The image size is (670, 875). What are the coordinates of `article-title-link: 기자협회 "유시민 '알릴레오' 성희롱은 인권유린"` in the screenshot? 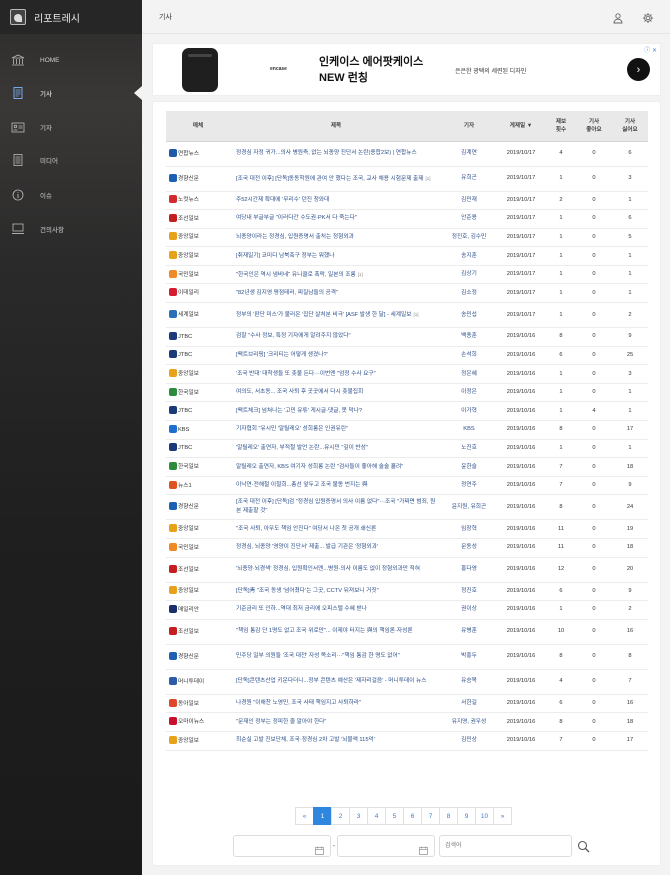 It's located at (292, 429).